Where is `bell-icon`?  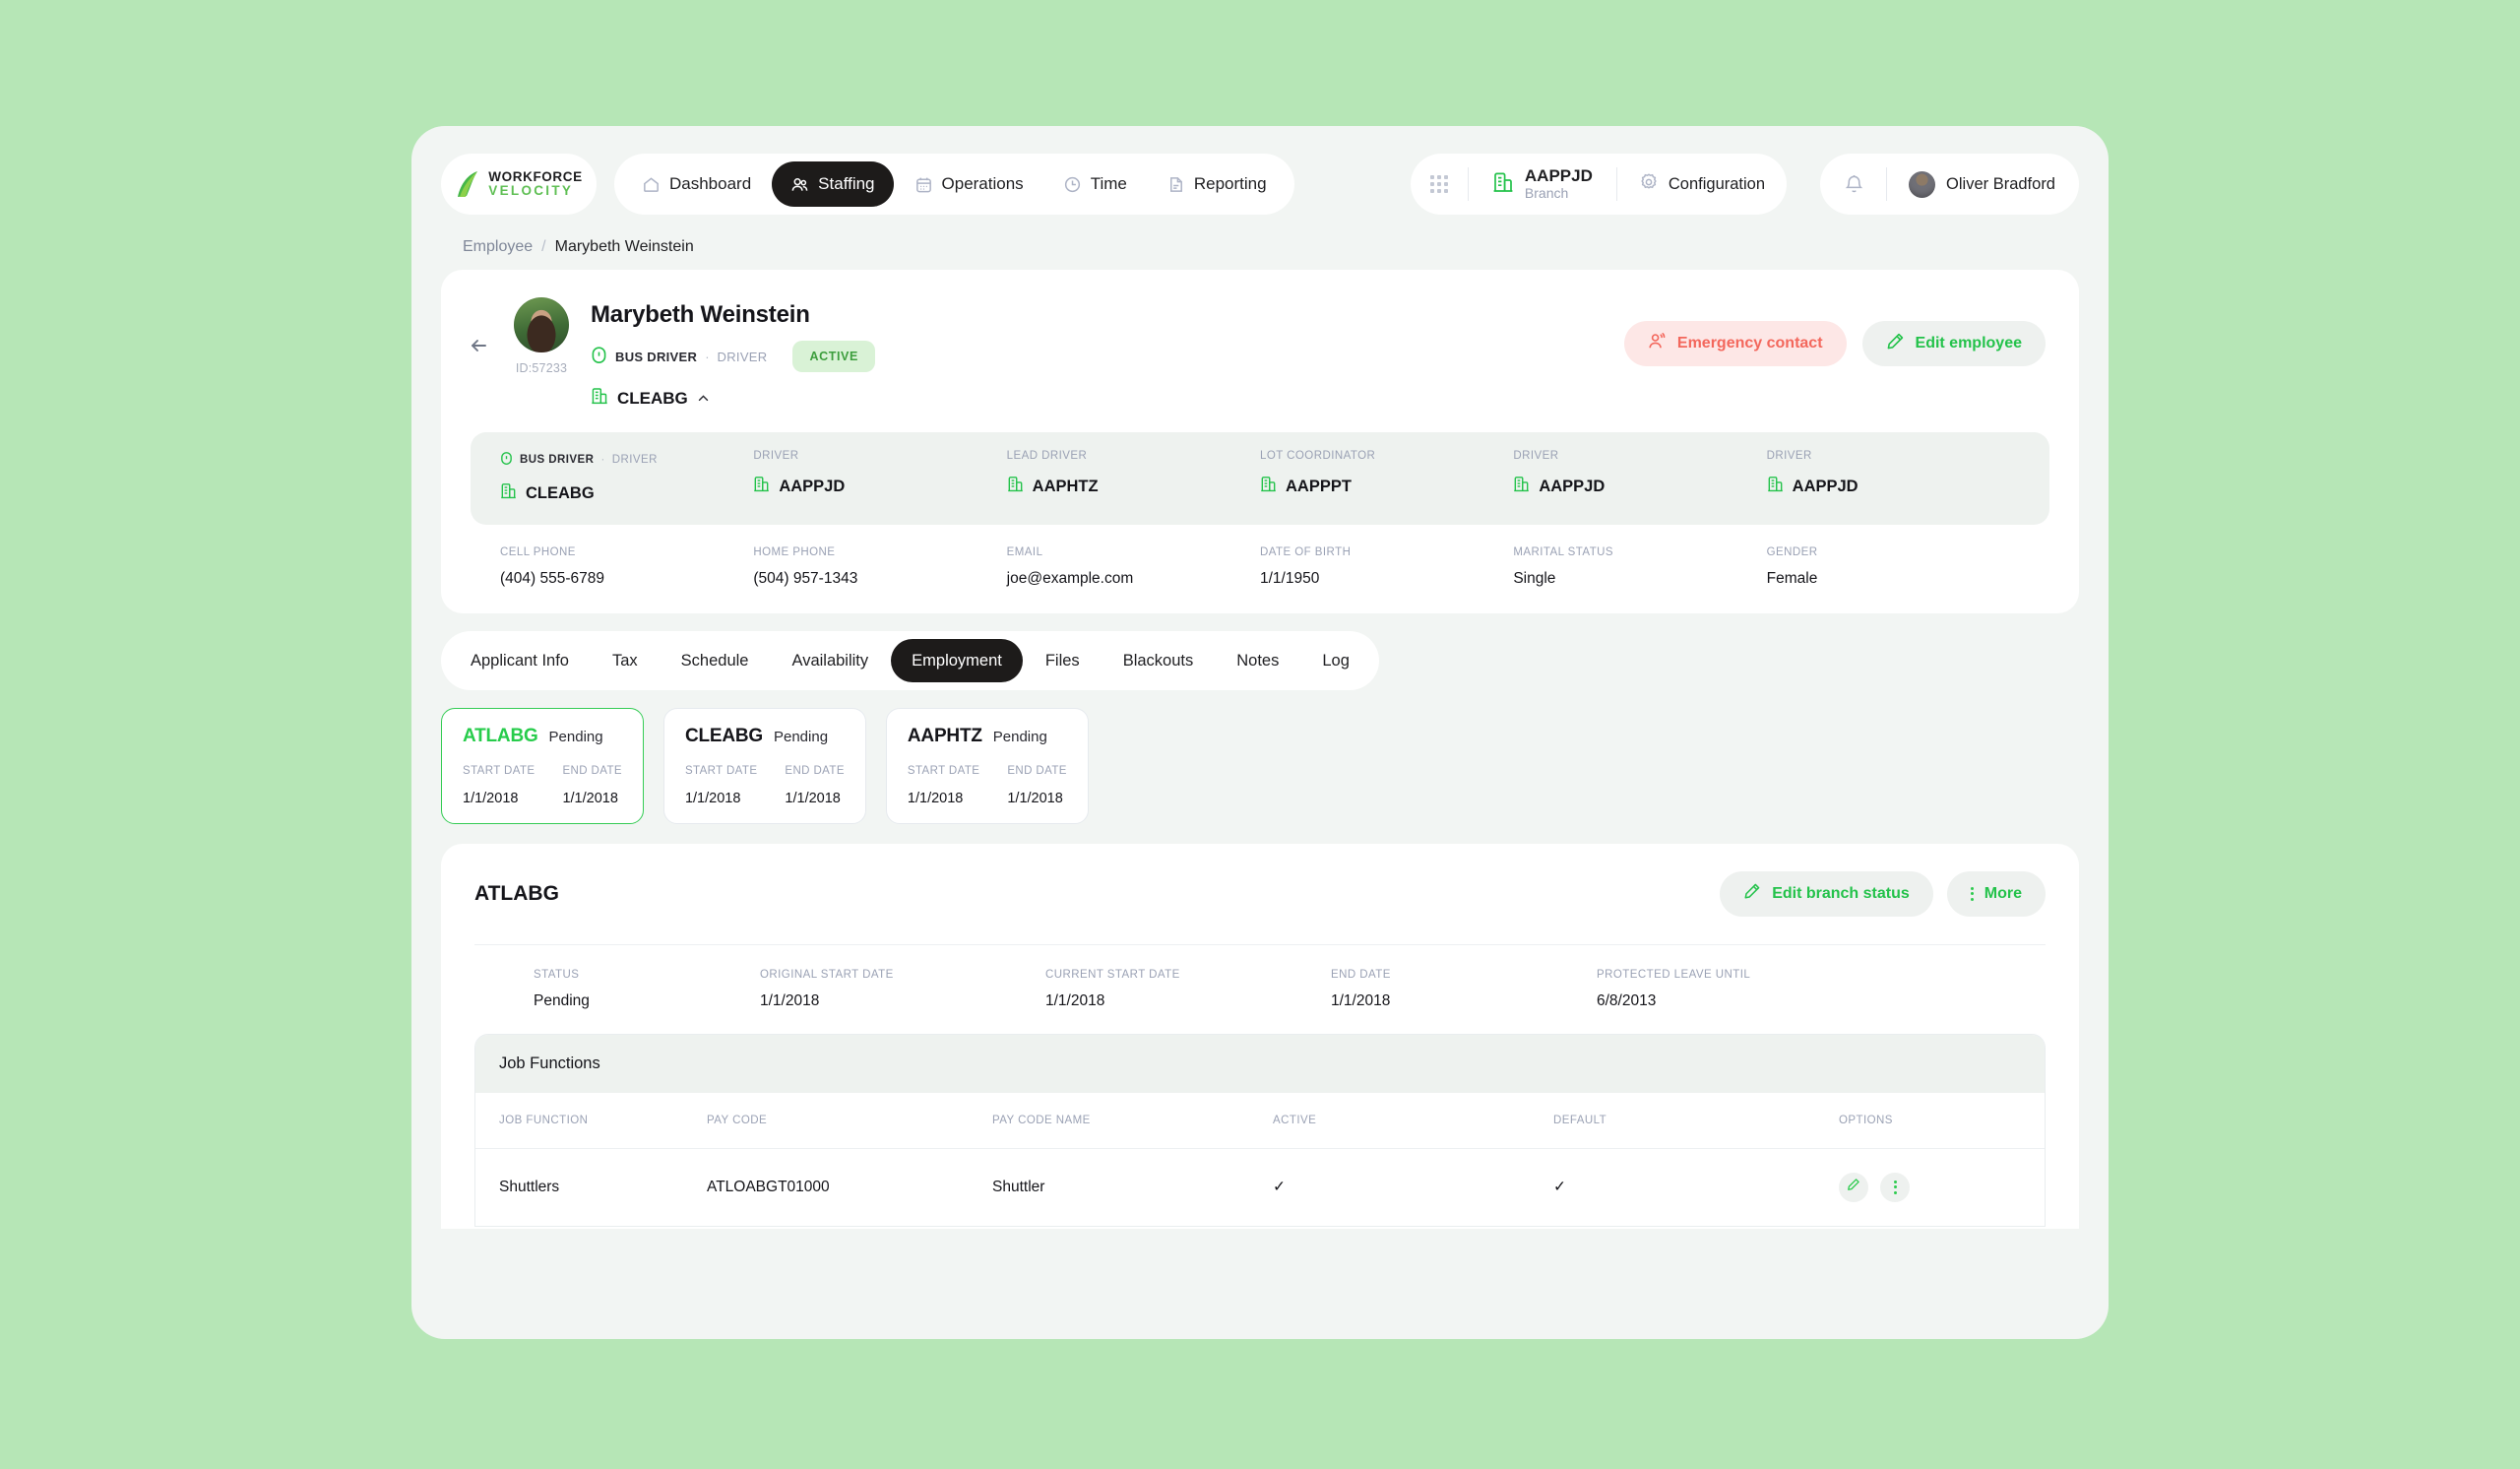 bell-icon is located at coordinates (1854, 184).